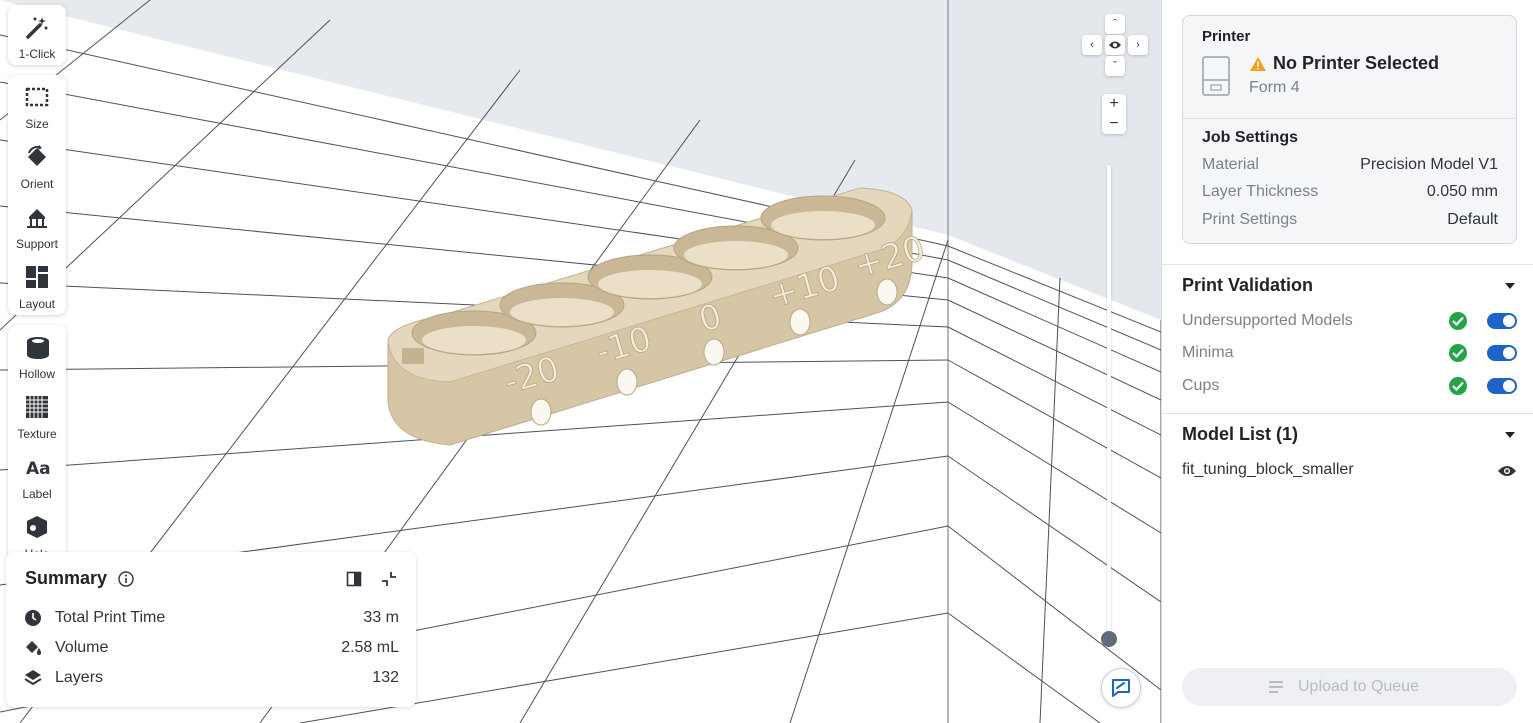  What do you see at coordinates (36, 374) in the screenshot?
I see `hollow-label: Hollow` at bounding box center [36, 374].